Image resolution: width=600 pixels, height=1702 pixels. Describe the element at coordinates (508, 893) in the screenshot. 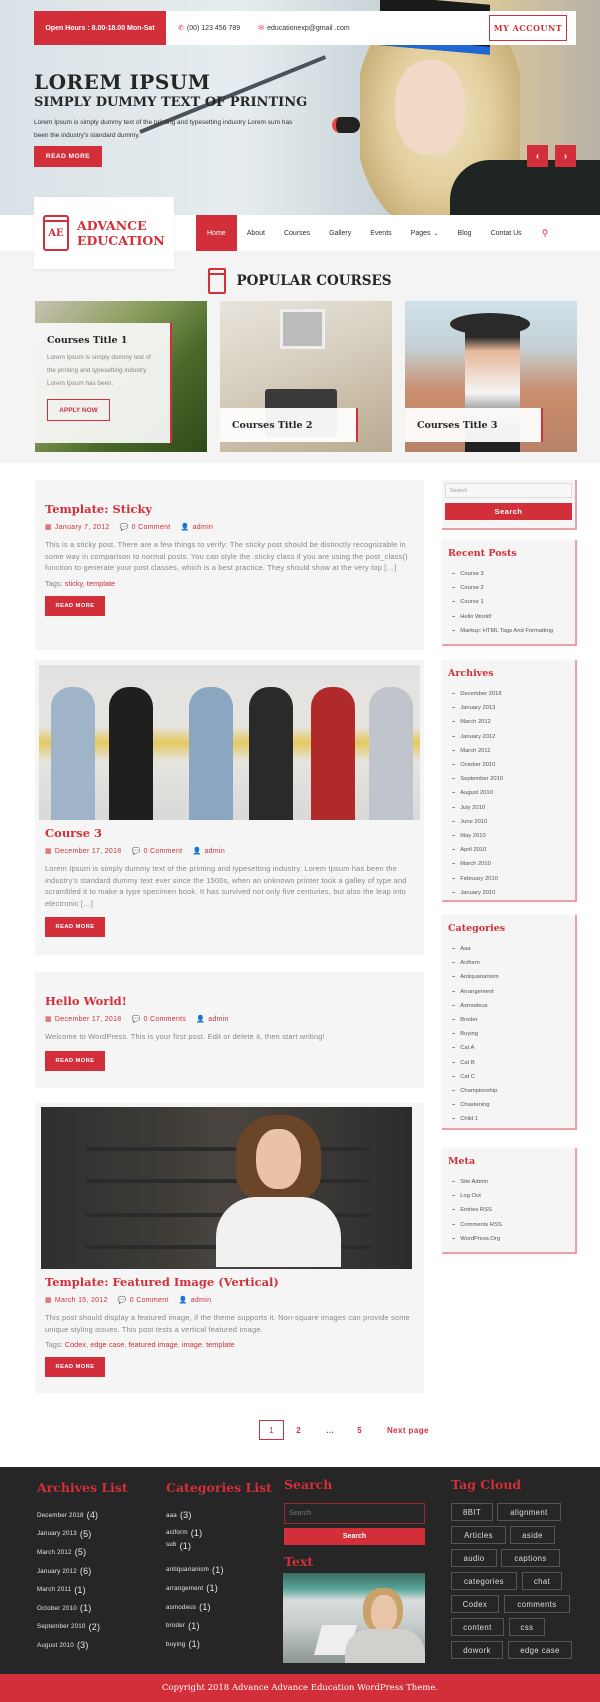

I see `archive-link: January 2010` at that location.